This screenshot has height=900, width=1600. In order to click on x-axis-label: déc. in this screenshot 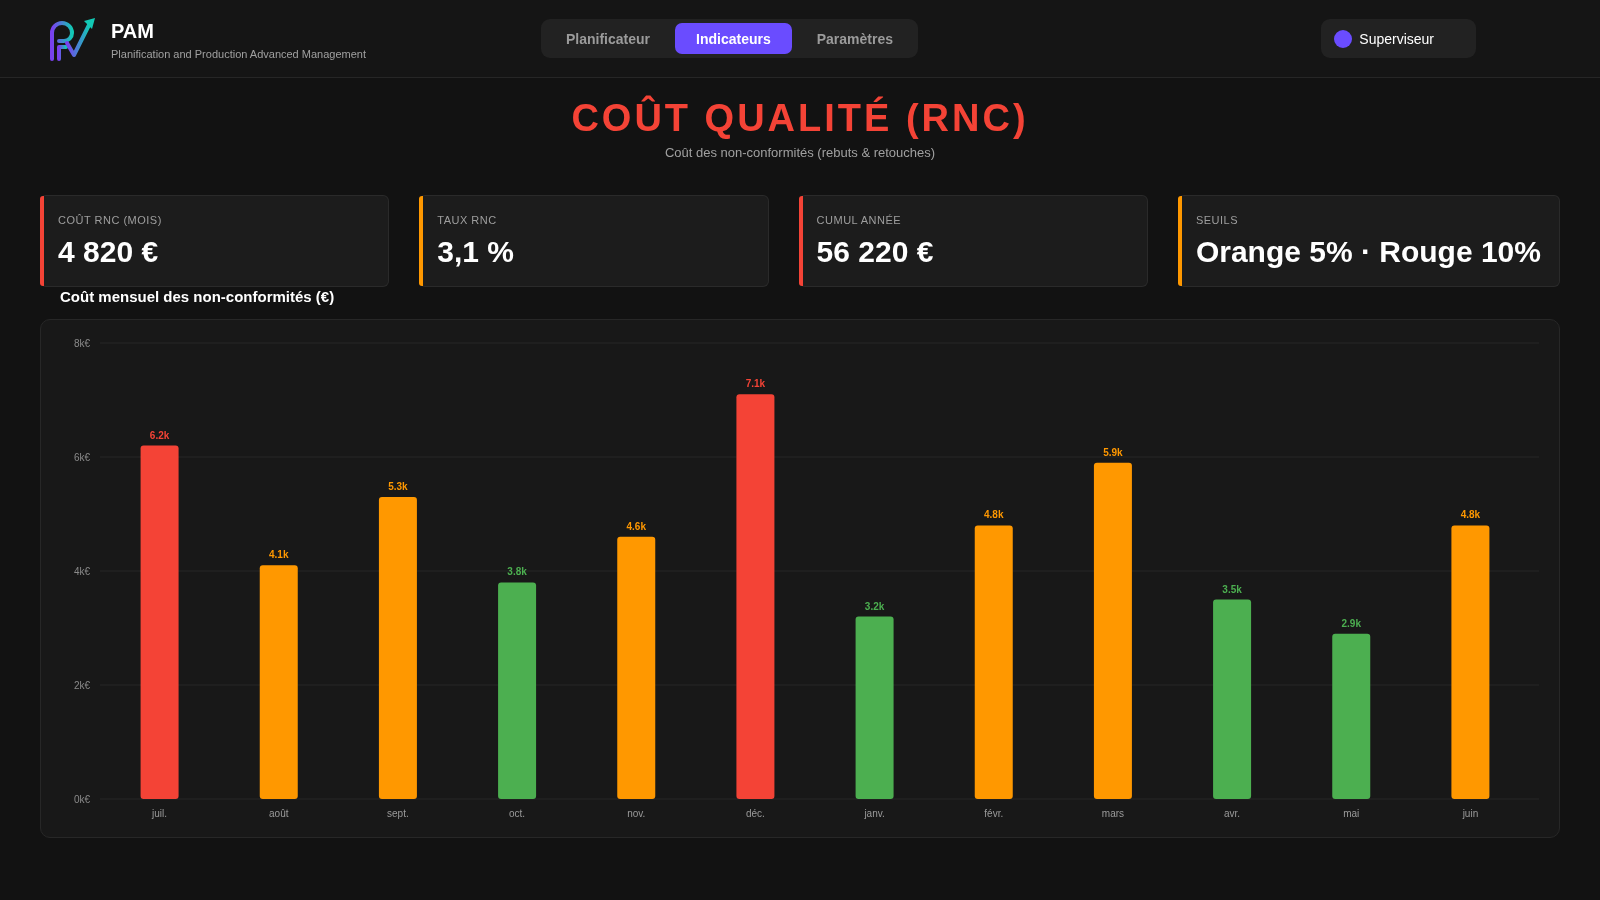, I will do `click(755, 813)`.